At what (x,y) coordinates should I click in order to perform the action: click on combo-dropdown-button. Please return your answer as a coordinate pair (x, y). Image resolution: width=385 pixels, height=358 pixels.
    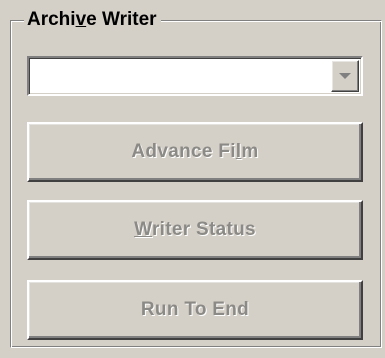
    Looking at the image, I should click on (345, 76).